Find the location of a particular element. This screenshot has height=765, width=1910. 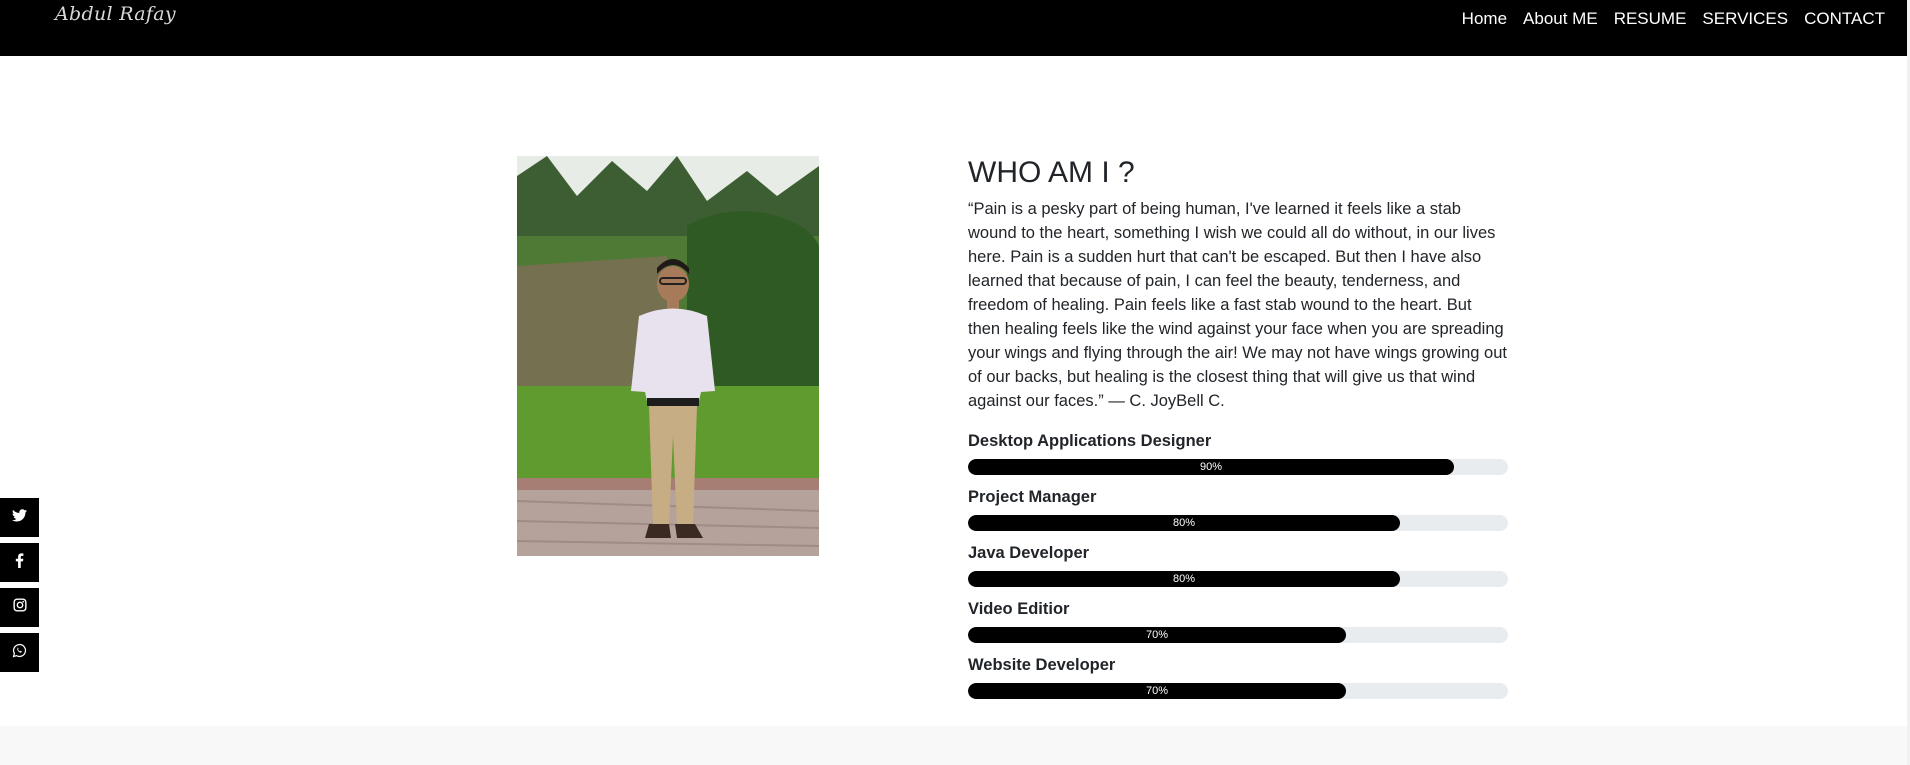

skill-item: Website Developer 70% is located at coordinates (1238, 683).